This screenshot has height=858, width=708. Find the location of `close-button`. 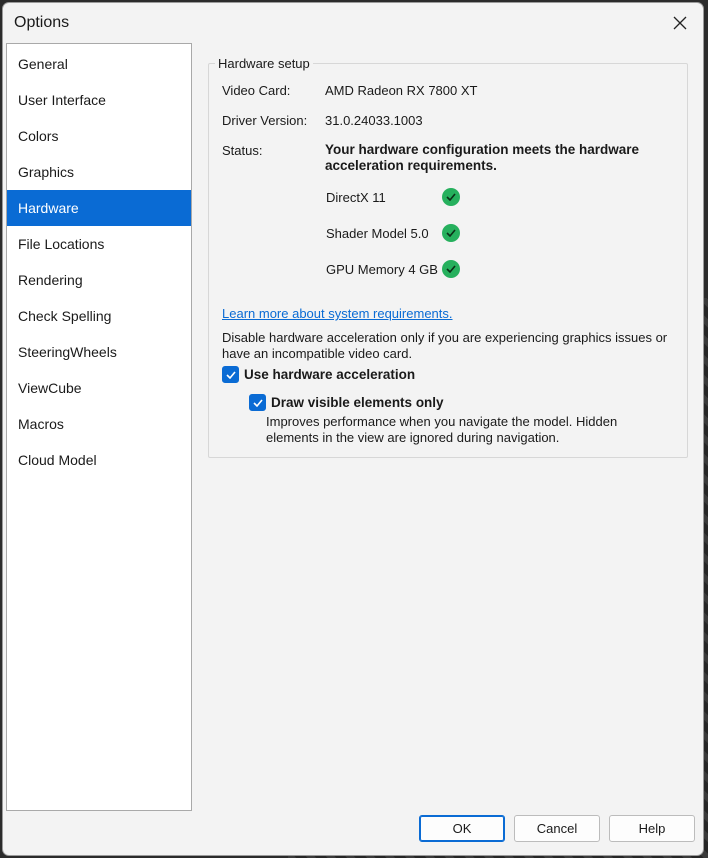

close-button is located at coordinates (680, 23).